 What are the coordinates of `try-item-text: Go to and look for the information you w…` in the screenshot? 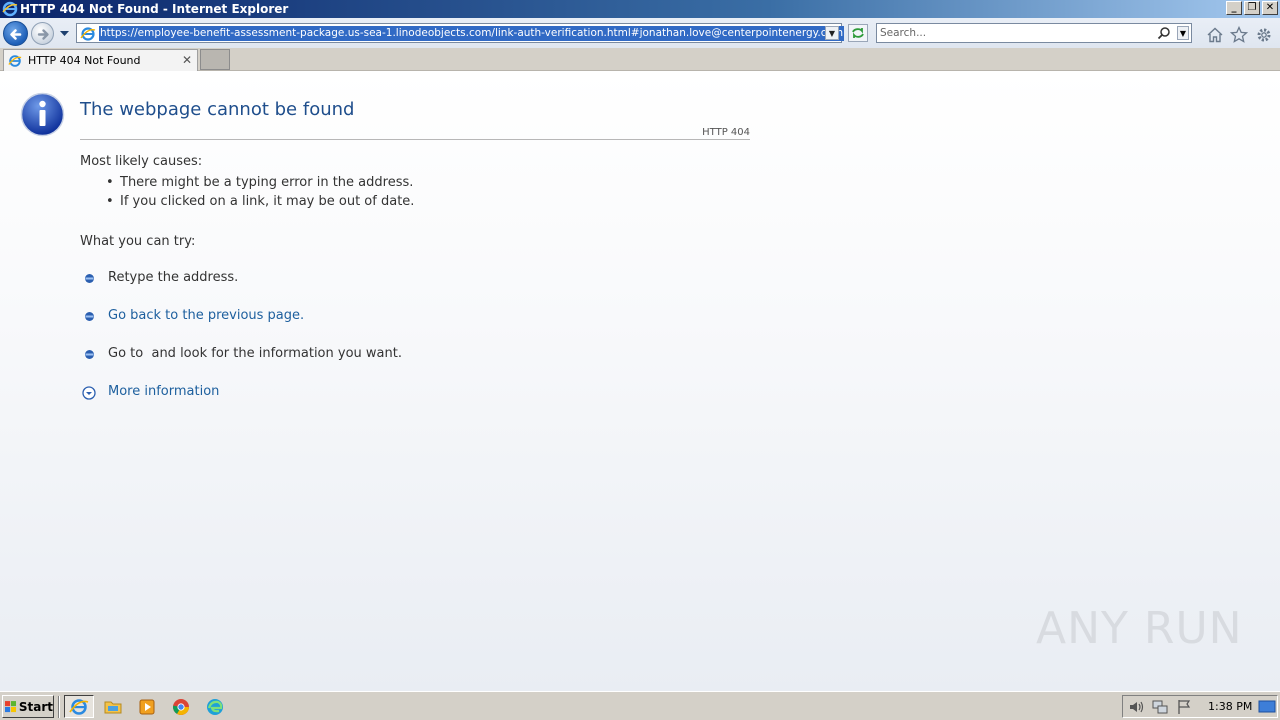 It's located at (255, 353).